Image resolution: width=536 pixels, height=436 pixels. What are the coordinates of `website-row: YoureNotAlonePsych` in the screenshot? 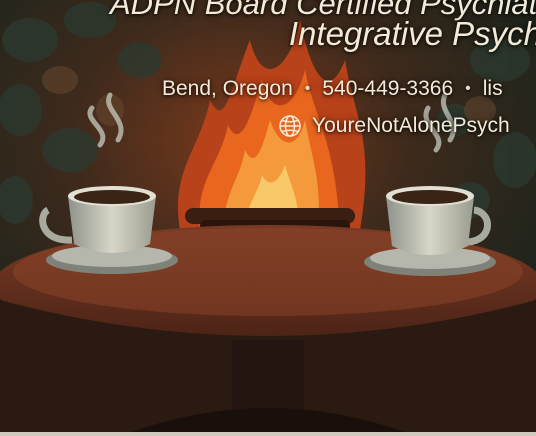 It's located at (394, 126).